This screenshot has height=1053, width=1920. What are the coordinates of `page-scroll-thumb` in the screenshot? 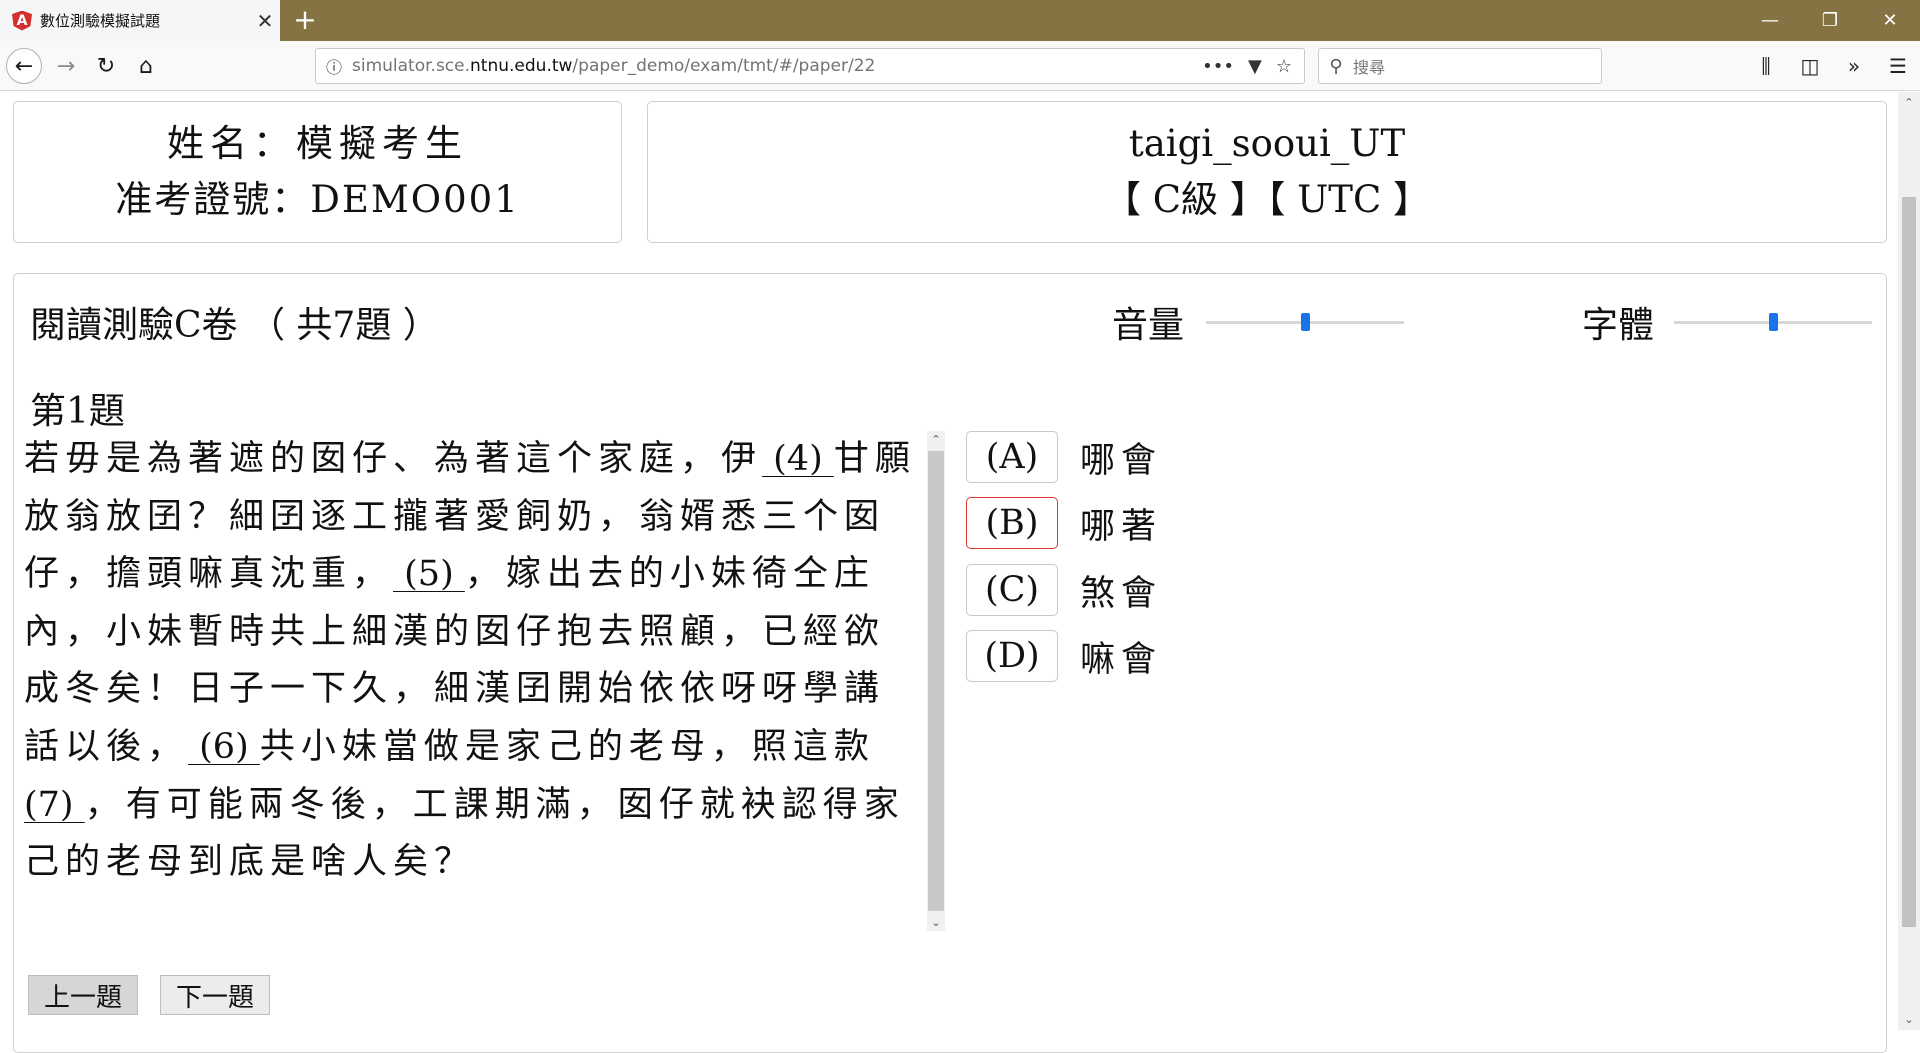 It's located at (1909, 562).